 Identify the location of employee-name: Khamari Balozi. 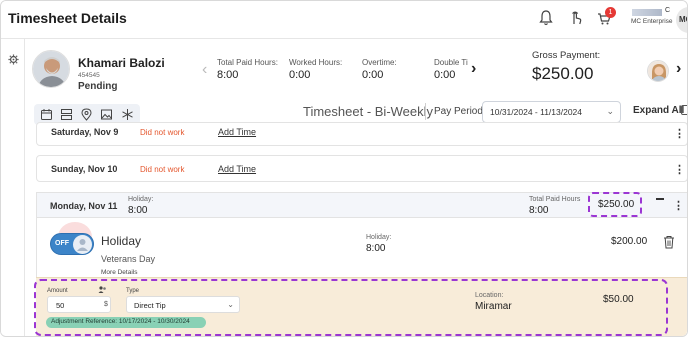
(121, 63).